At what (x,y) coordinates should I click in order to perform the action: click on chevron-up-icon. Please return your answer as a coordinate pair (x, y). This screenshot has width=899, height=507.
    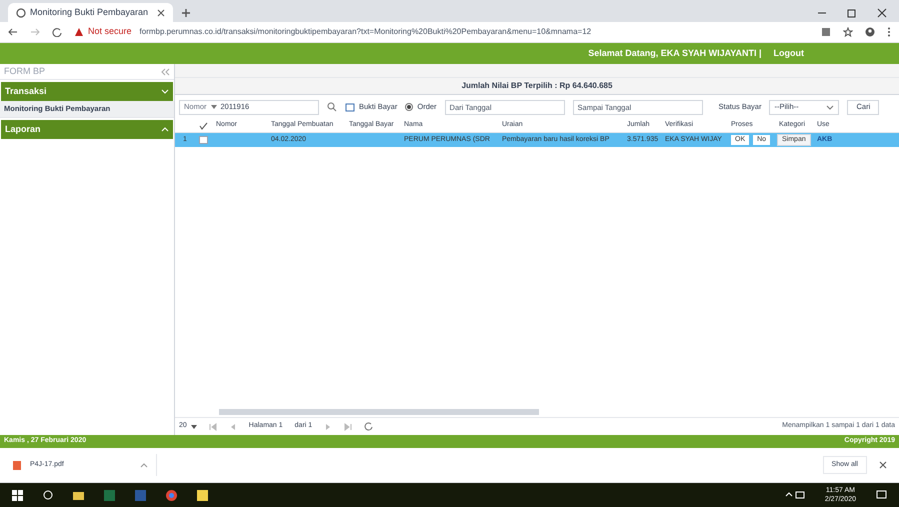
    Looking at the image, I should click on (144, 465).